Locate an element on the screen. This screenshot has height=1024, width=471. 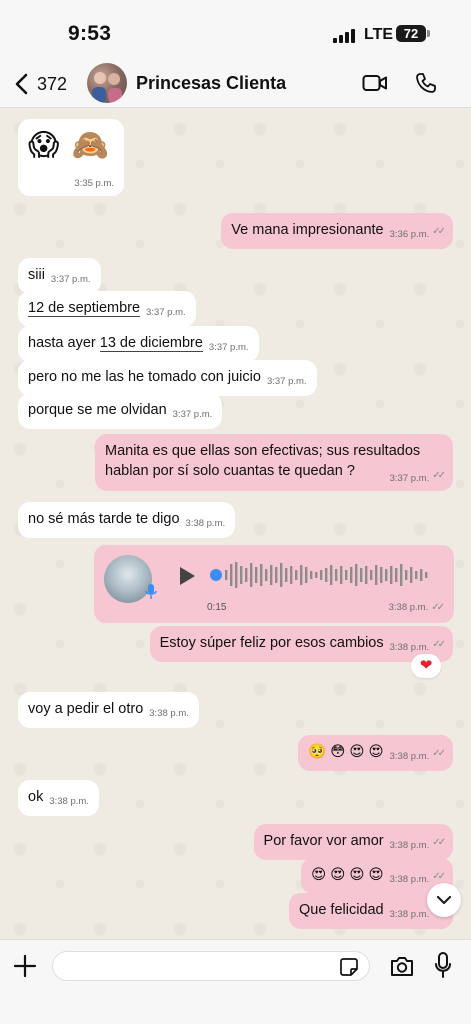
network-label: LTE is located at coordinates (379, 34).